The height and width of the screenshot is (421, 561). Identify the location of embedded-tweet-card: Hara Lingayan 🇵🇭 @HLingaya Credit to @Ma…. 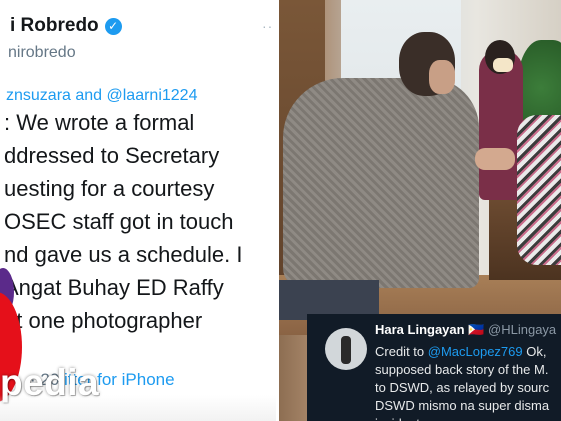
(434, 367).